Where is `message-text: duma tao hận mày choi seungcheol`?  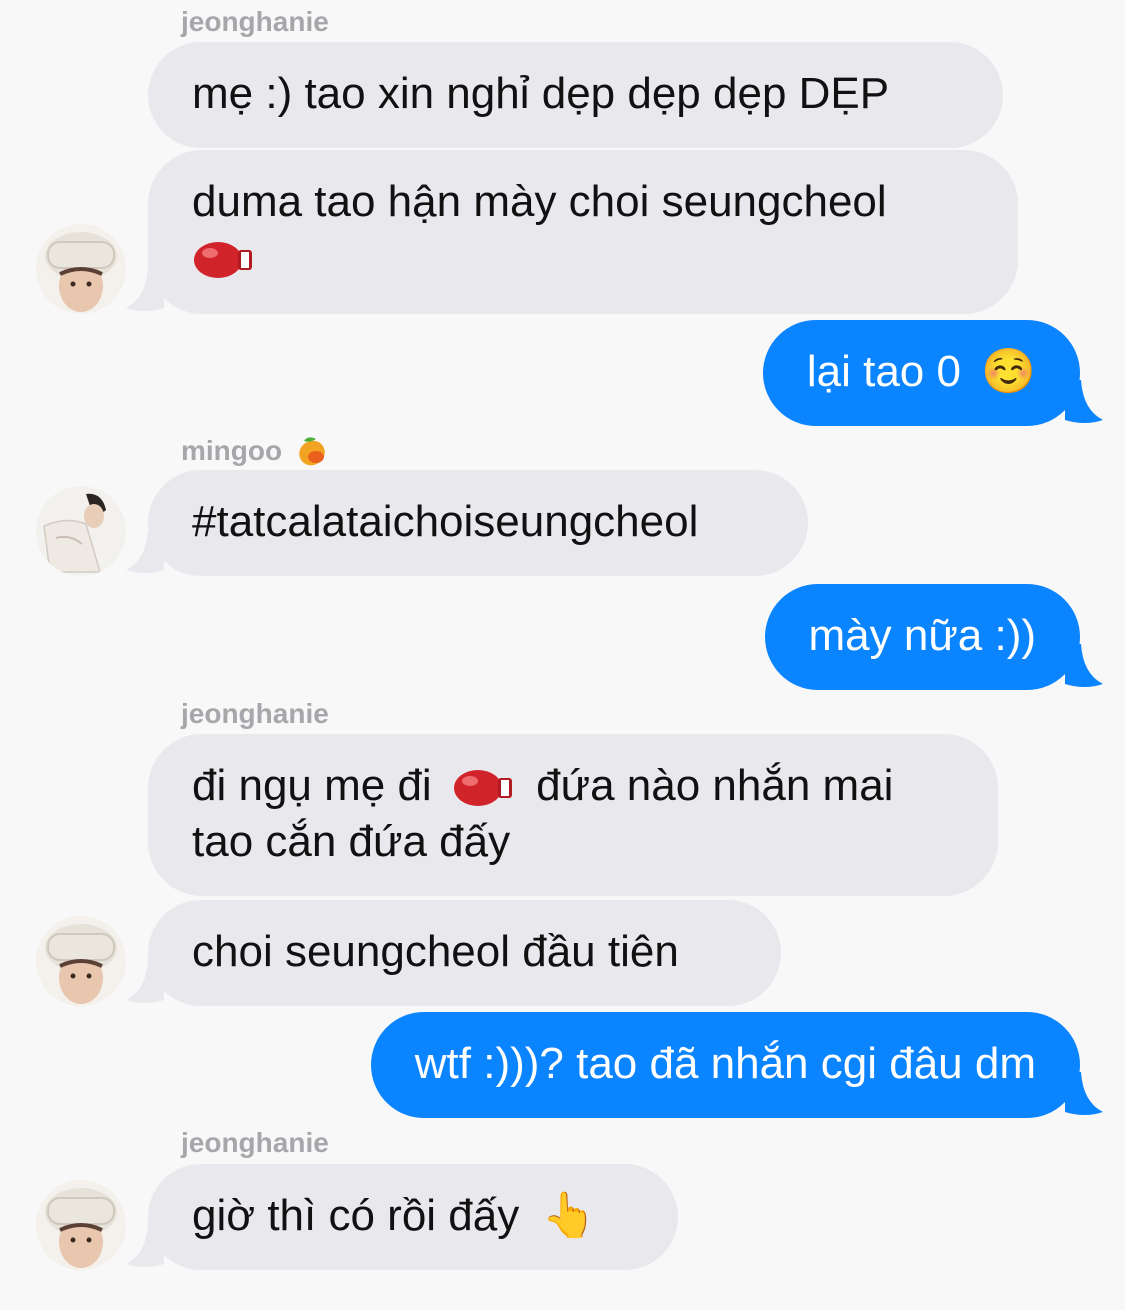 message-text: duma tao hận mày choi seungcheol is located at coordinates (539, 201).